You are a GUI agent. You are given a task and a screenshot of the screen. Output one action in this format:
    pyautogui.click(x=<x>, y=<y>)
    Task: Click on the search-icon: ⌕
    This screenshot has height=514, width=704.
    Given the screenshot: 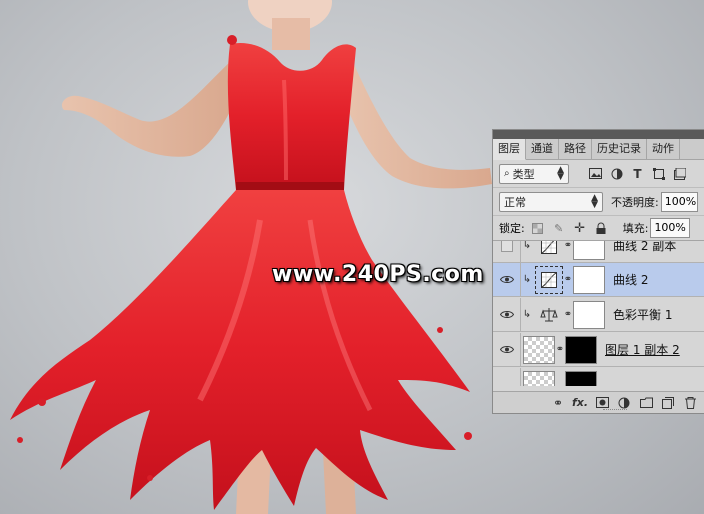 What is the action you would take?
    pyautogui.click(x=507, y=173)
    